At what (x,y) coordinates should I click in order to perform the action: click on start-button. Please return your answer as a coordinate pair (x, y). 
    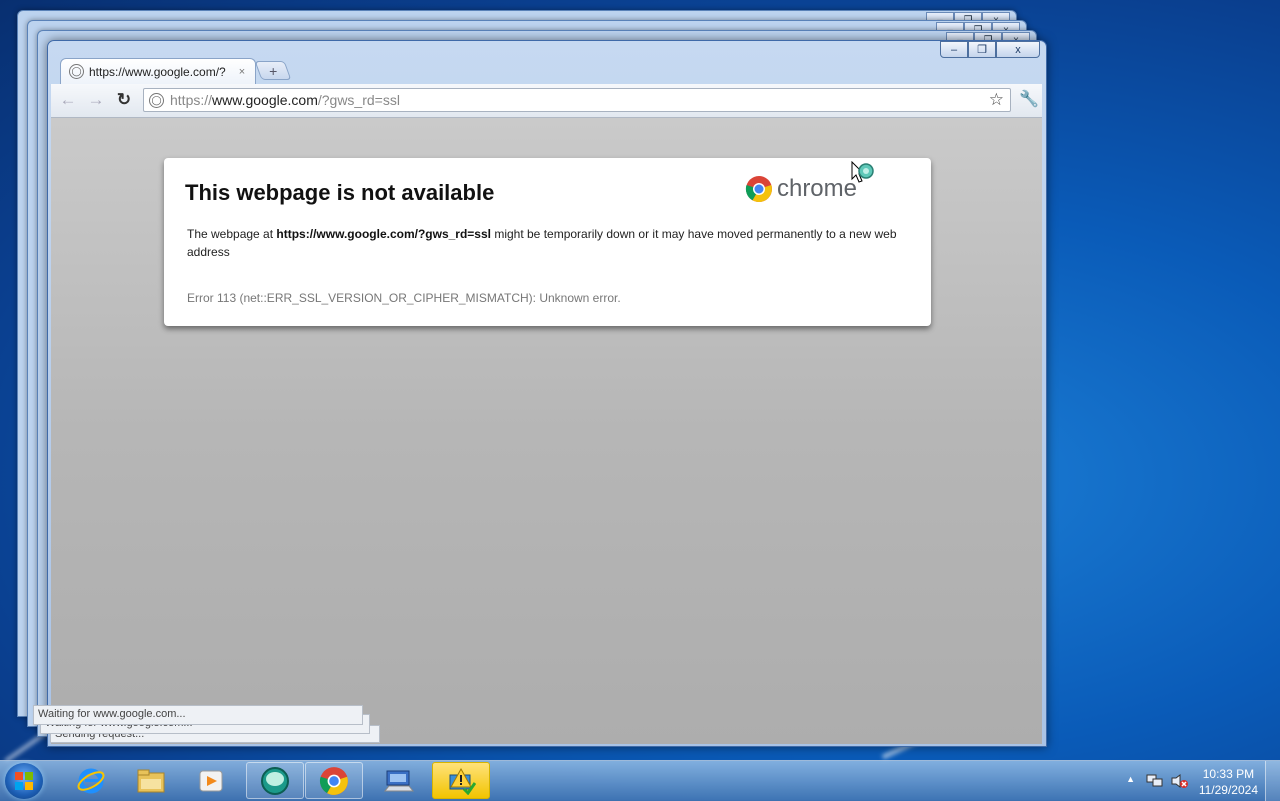
    Looking at the image, I should click on (24, 781).